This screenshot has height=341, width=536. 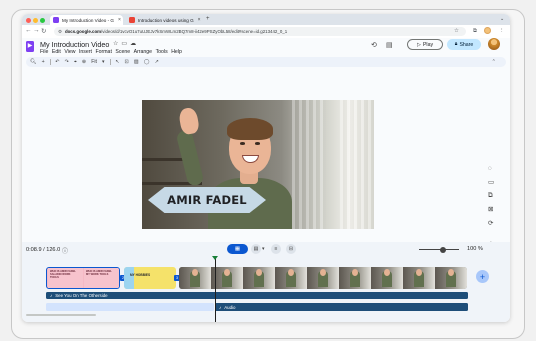 What do you see at coordinates (374, 45) in the screenshot?
I see `version-history-icon: ⟲` at bounding box center [374, 45].